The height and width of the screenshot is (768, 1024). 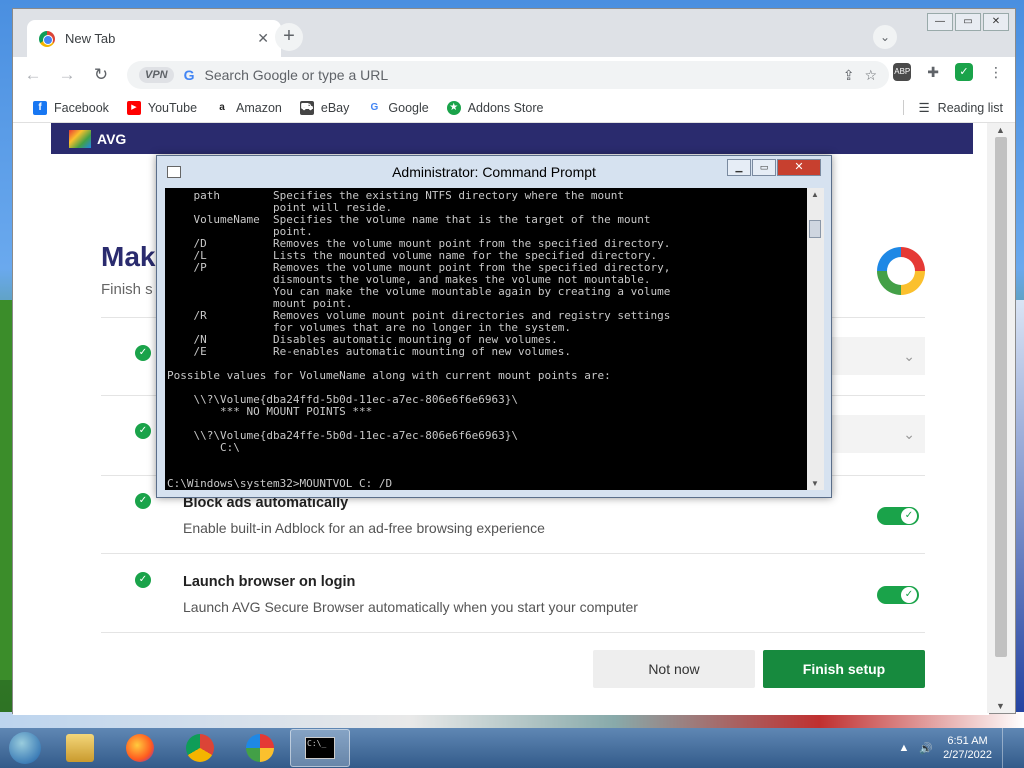 What do you see at coordinates (133, 107) in the screenshot?
I see `youtube-icon: ▶` at bounding box center [133, 107].